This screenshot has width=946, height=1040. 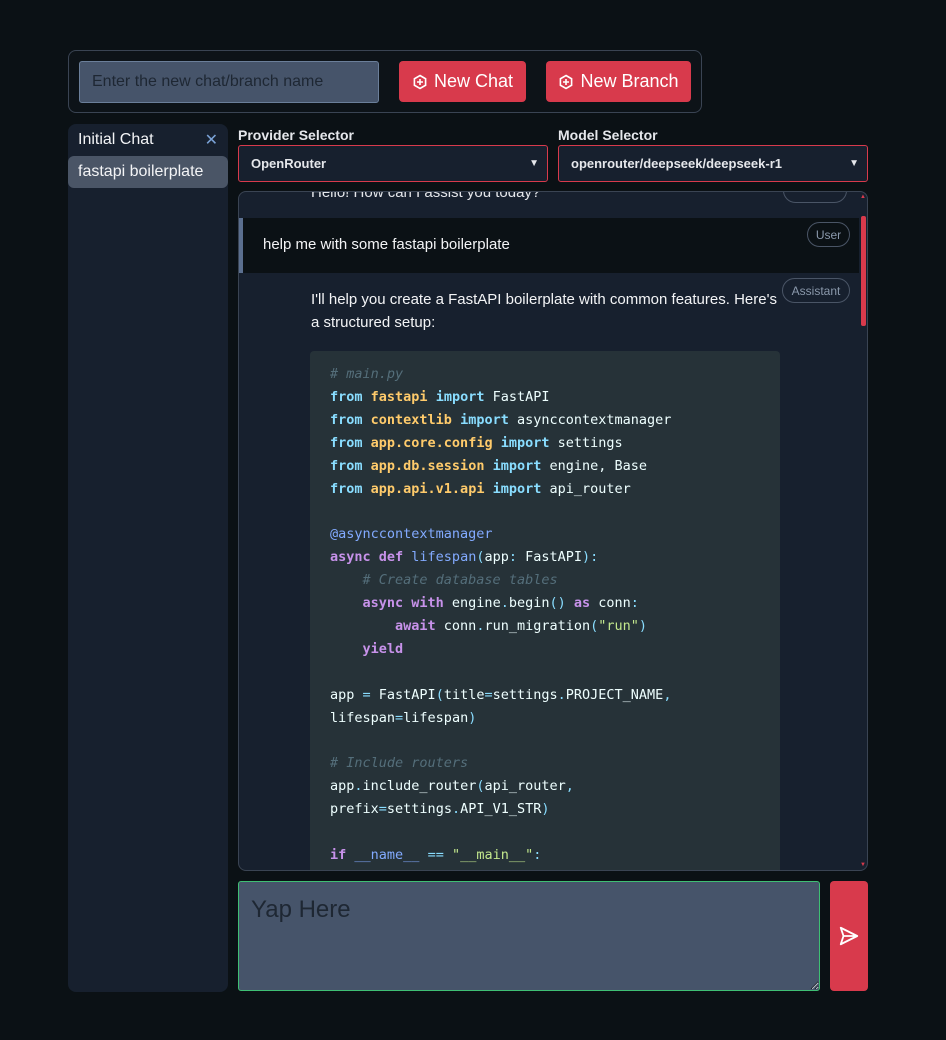 What do you see at coordinates (815, 197) in the screenshot?
I see `role-badge` at bounding box center [815, 197].